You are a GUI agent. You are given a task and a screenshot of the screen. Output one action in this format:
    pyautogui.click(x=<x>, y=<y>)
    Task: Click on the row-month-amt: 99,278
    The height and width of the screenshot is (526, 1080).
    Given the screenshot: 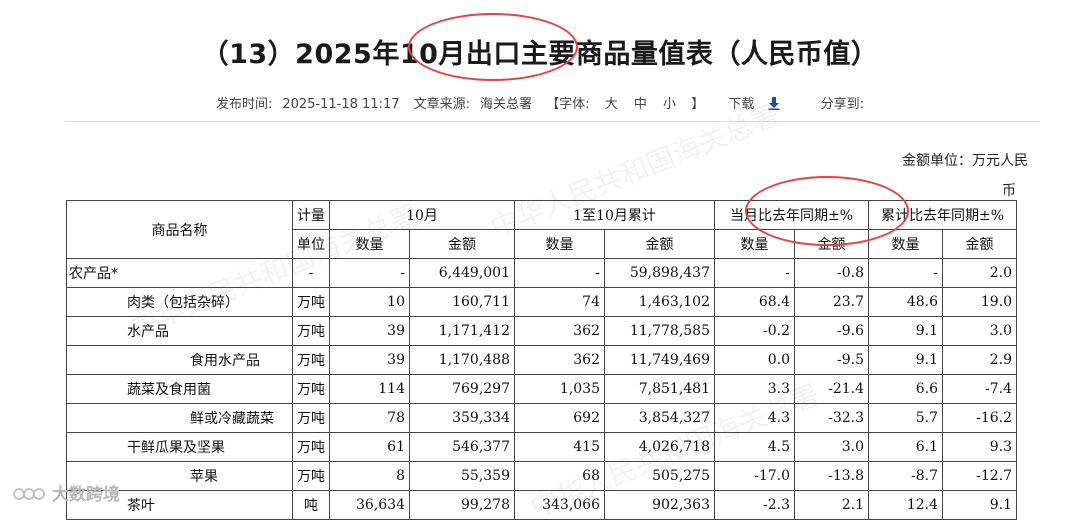 What is the action you would take?
    pyautogui.click(x=462, y=505)
    